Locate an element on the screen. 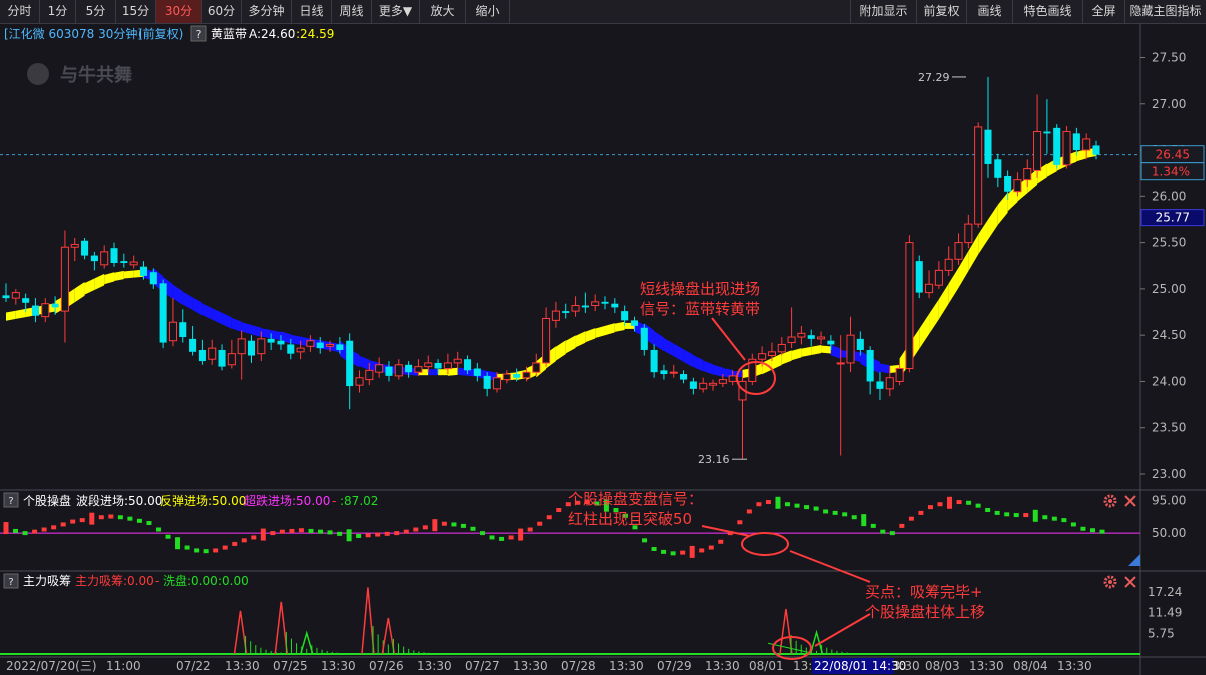  period-button-1: 1分 is located at coordinates (58, 11).